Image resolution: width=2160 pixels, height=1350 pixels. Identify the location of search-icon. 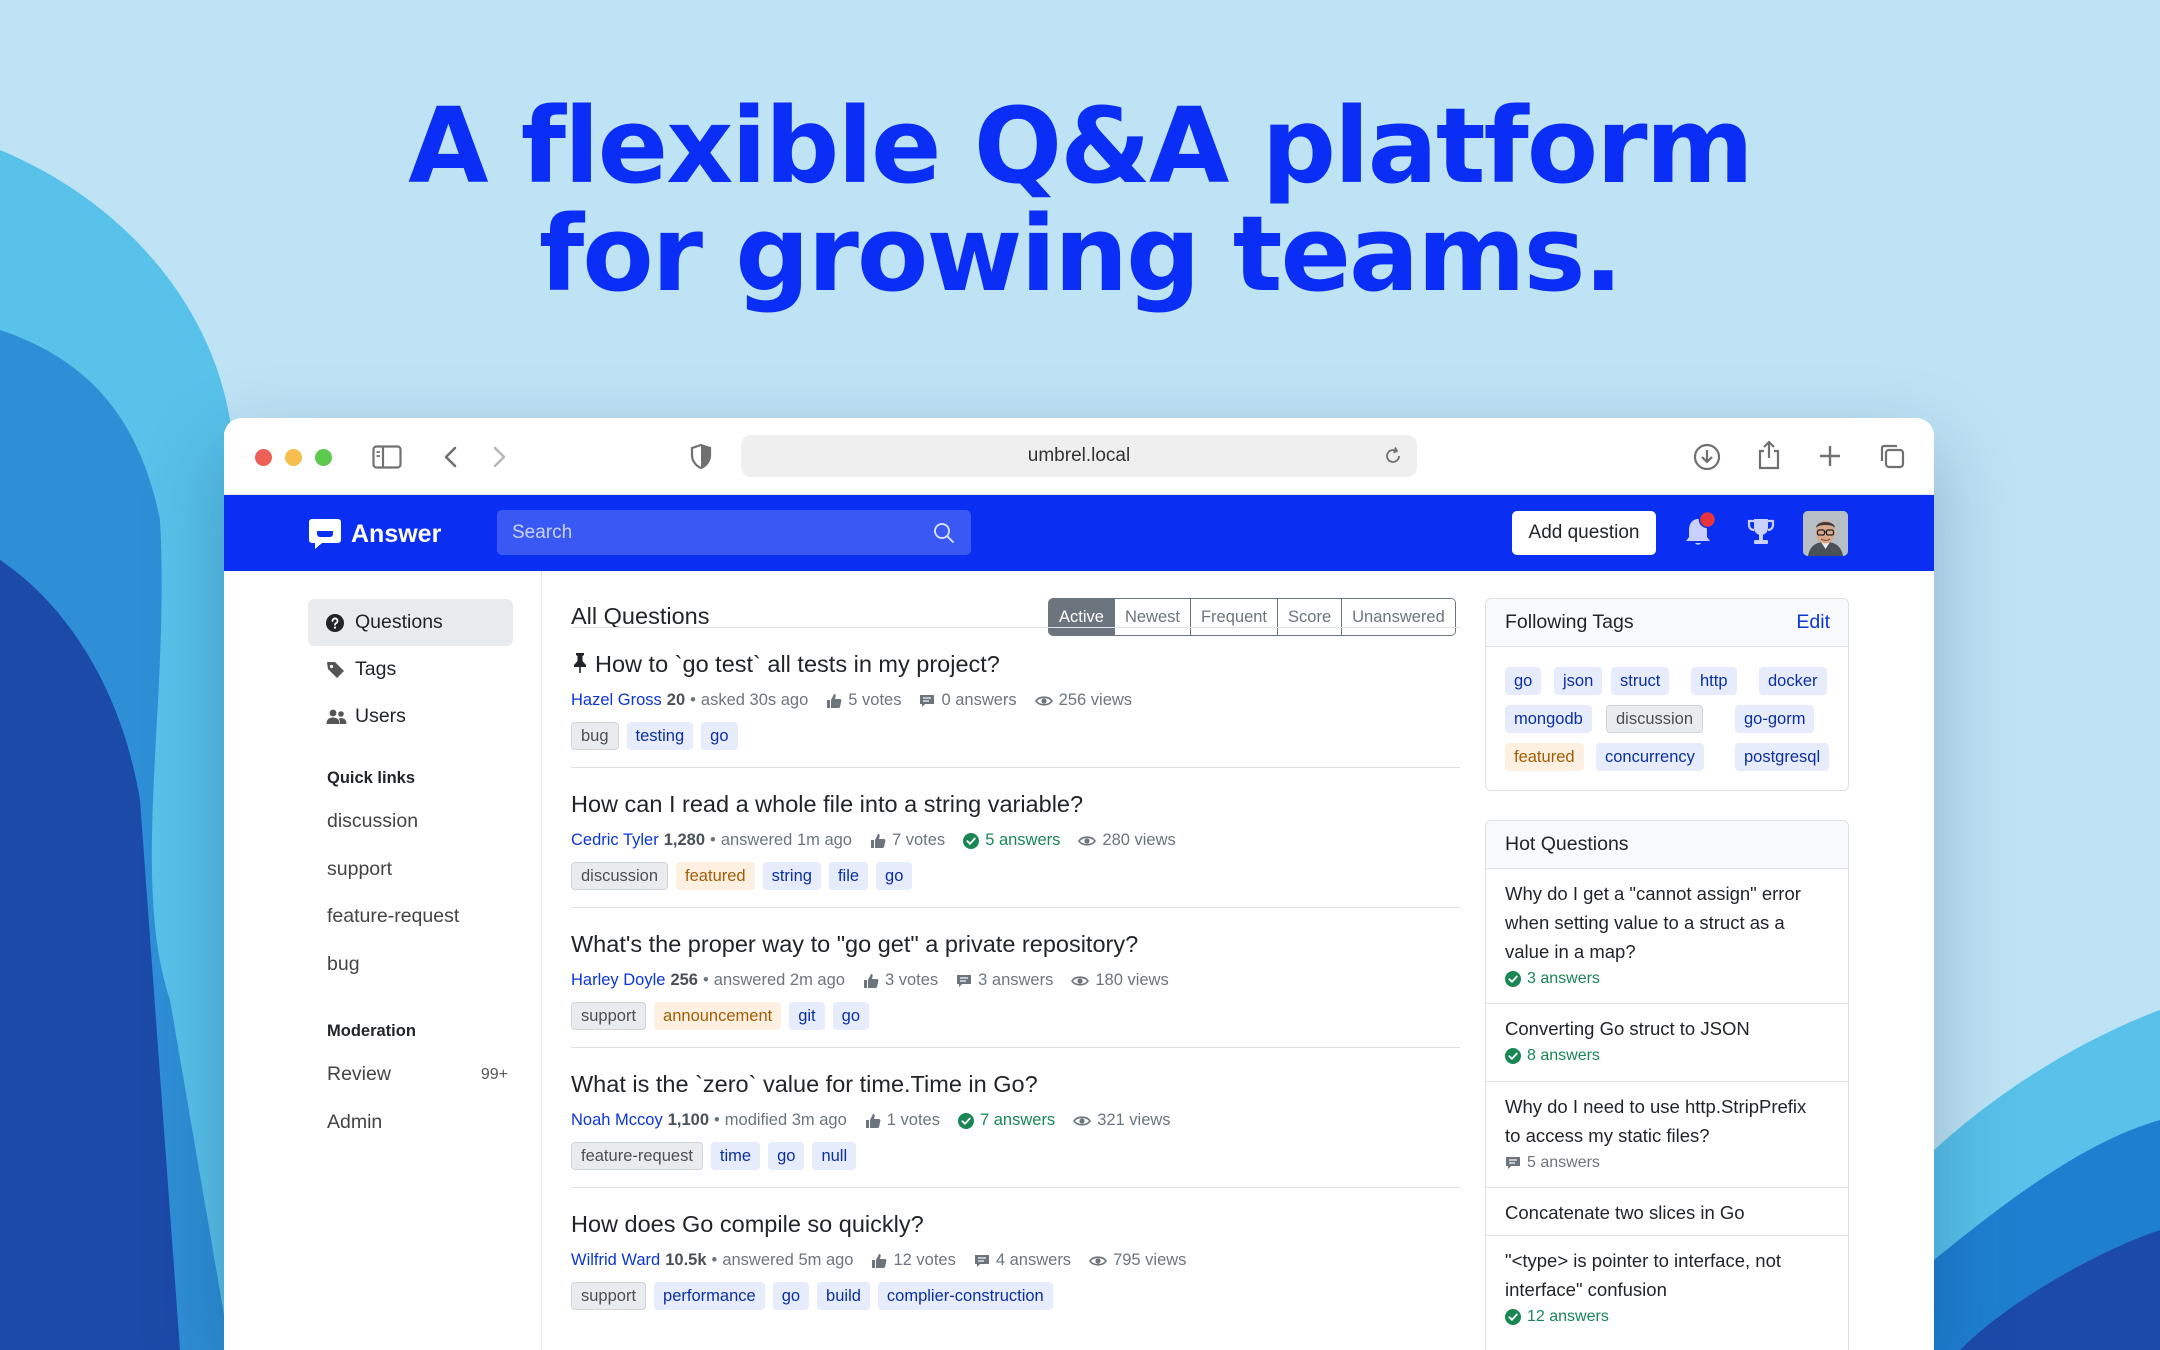
(944, 533).